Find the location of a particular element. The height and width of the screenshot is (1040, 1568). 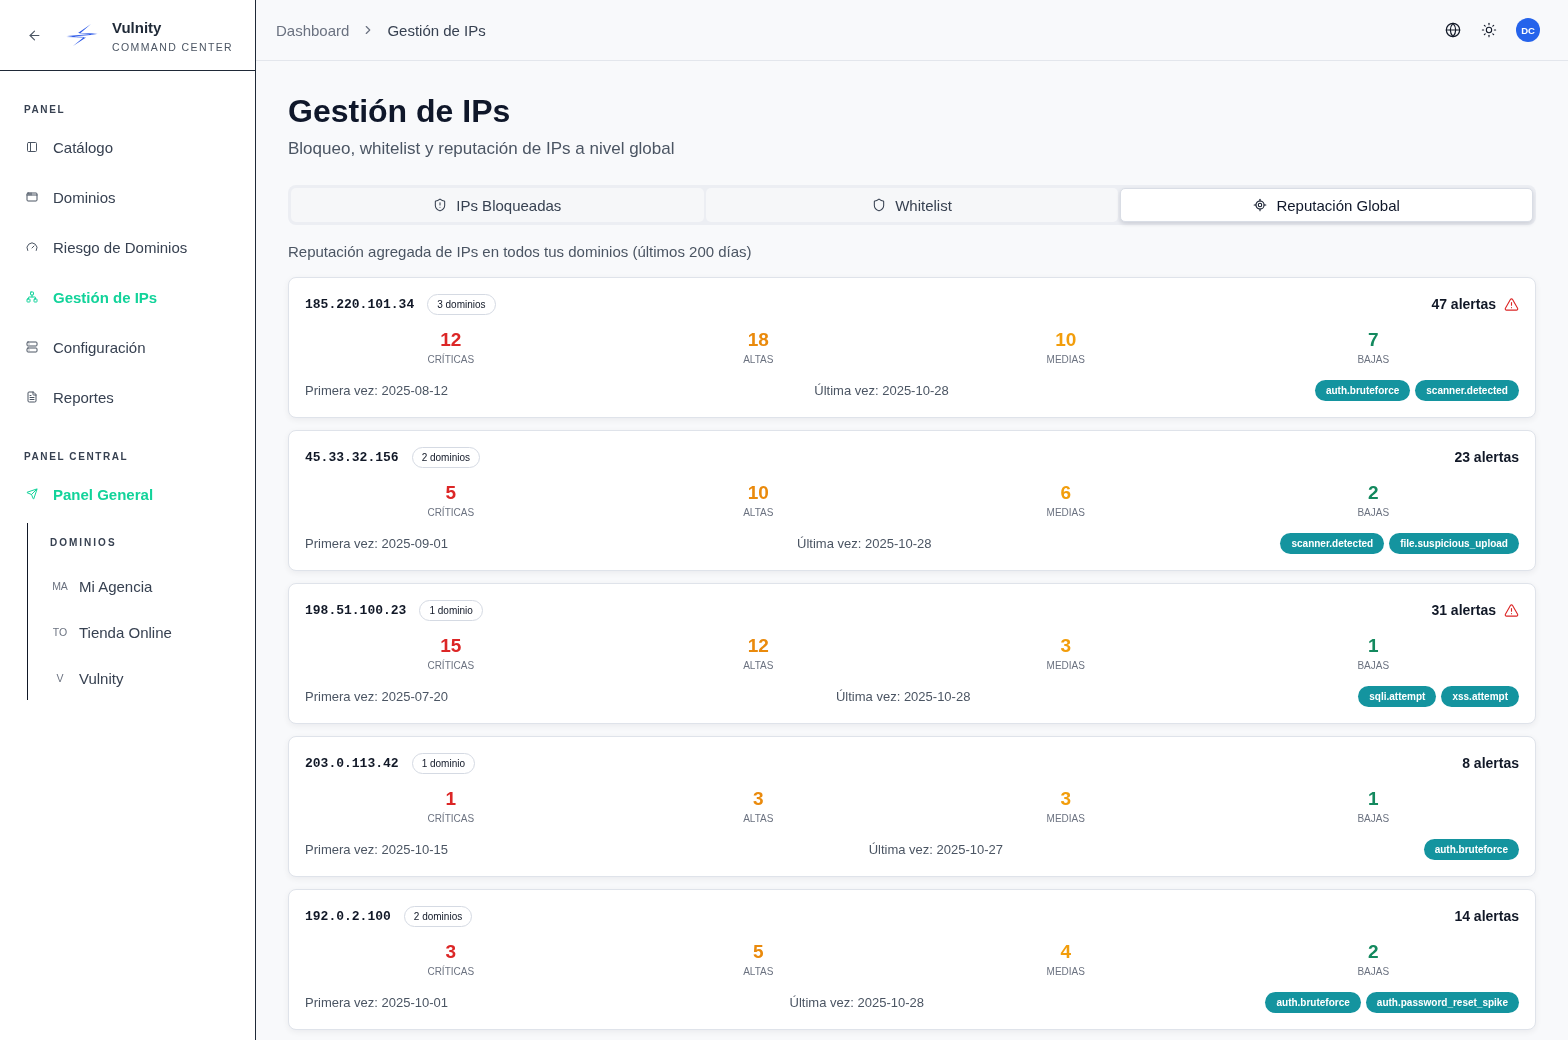

document-icon is located at coordinates (32, 397).